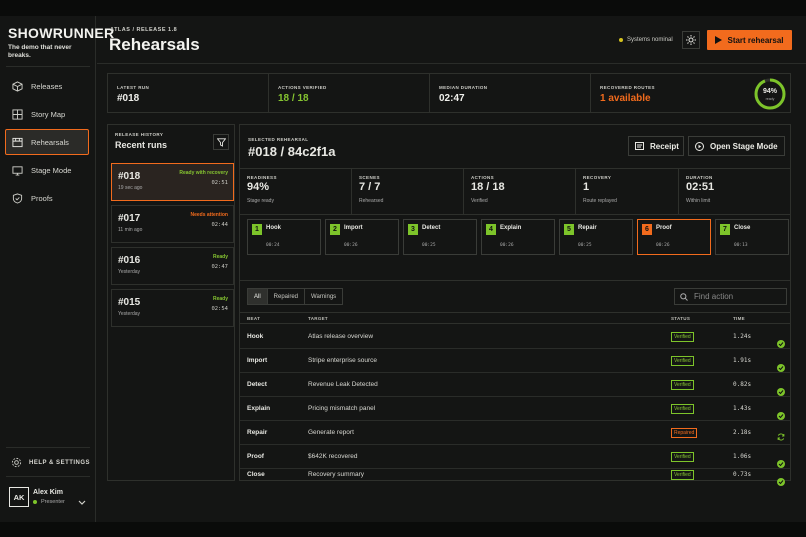 The image size is (806, 537). Describe the element at coordinates (515, 433) in the screenshot. I see `table-row: Repair Generate report Repaired 2.18s` at that location.